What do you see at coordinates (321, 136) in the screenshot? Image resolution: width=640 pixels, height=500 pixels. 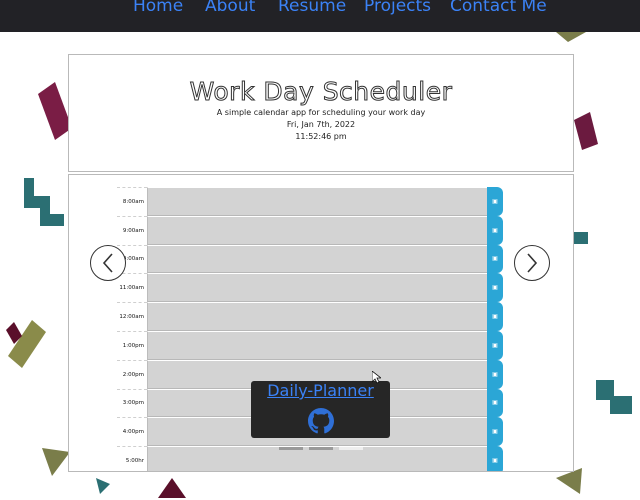 I see `current-time: 11:52:46 pm` at bounding box center [321, 136].